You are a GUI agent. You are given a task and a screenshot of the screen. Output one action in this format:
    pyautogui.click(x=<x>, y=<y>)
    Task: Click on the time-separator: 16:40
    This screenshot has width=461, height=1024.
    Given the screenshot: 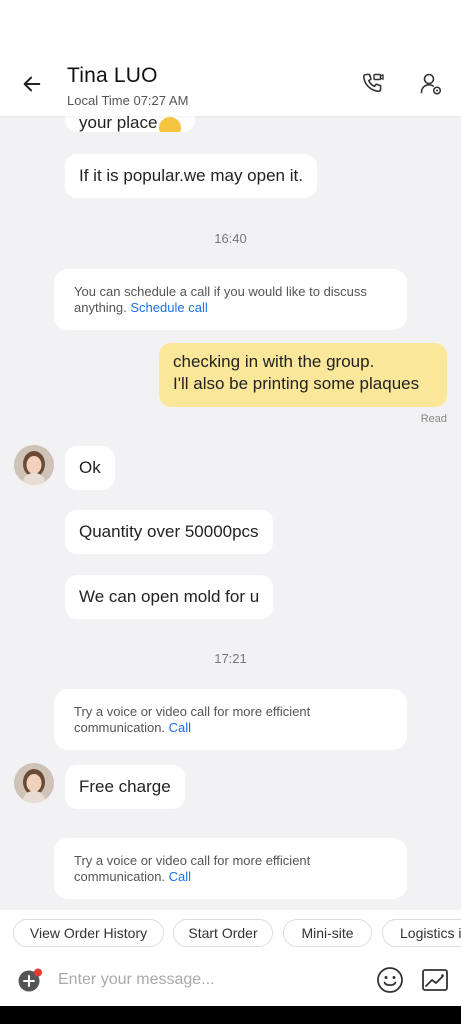 What is the action you would take?
    pyautogui.click(x=230, y=238)
    